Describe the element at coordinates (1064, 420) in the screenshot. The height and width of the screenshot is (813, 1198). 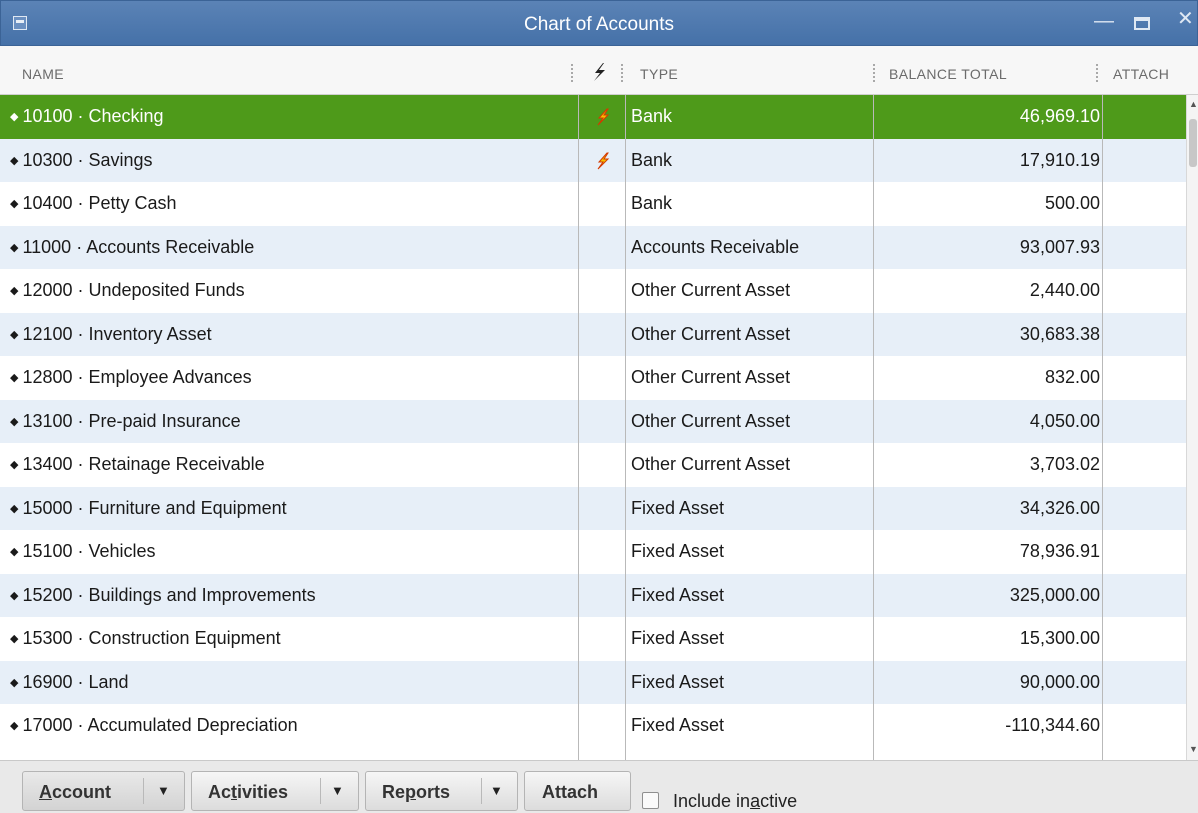
I see `account-balance: 4,050.00` at that location.